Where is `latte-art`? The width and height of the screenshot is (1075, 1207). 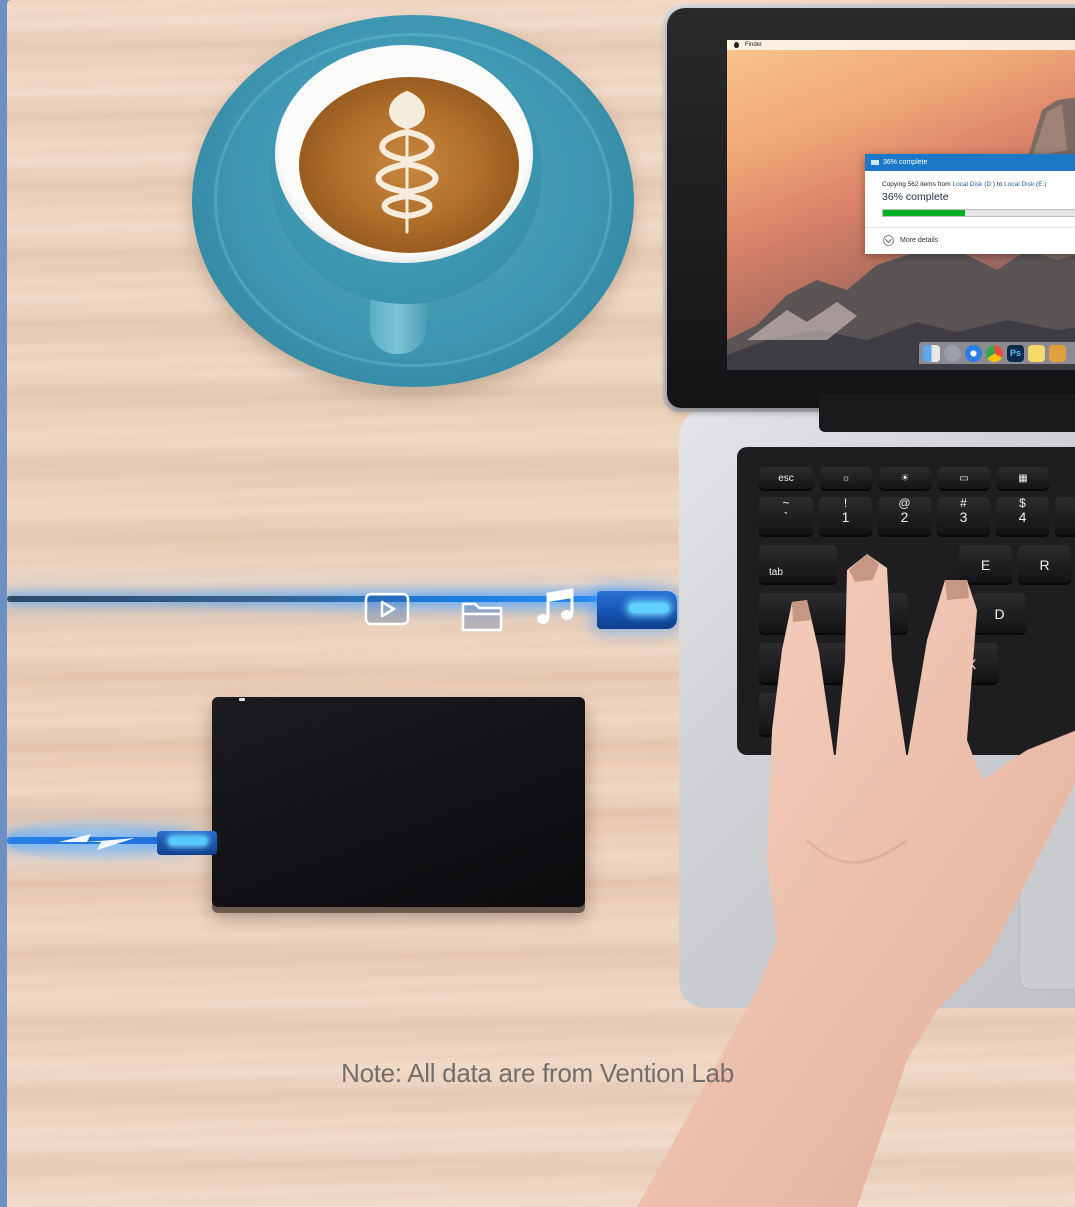 latte-art is located at coordinates (407, 162).